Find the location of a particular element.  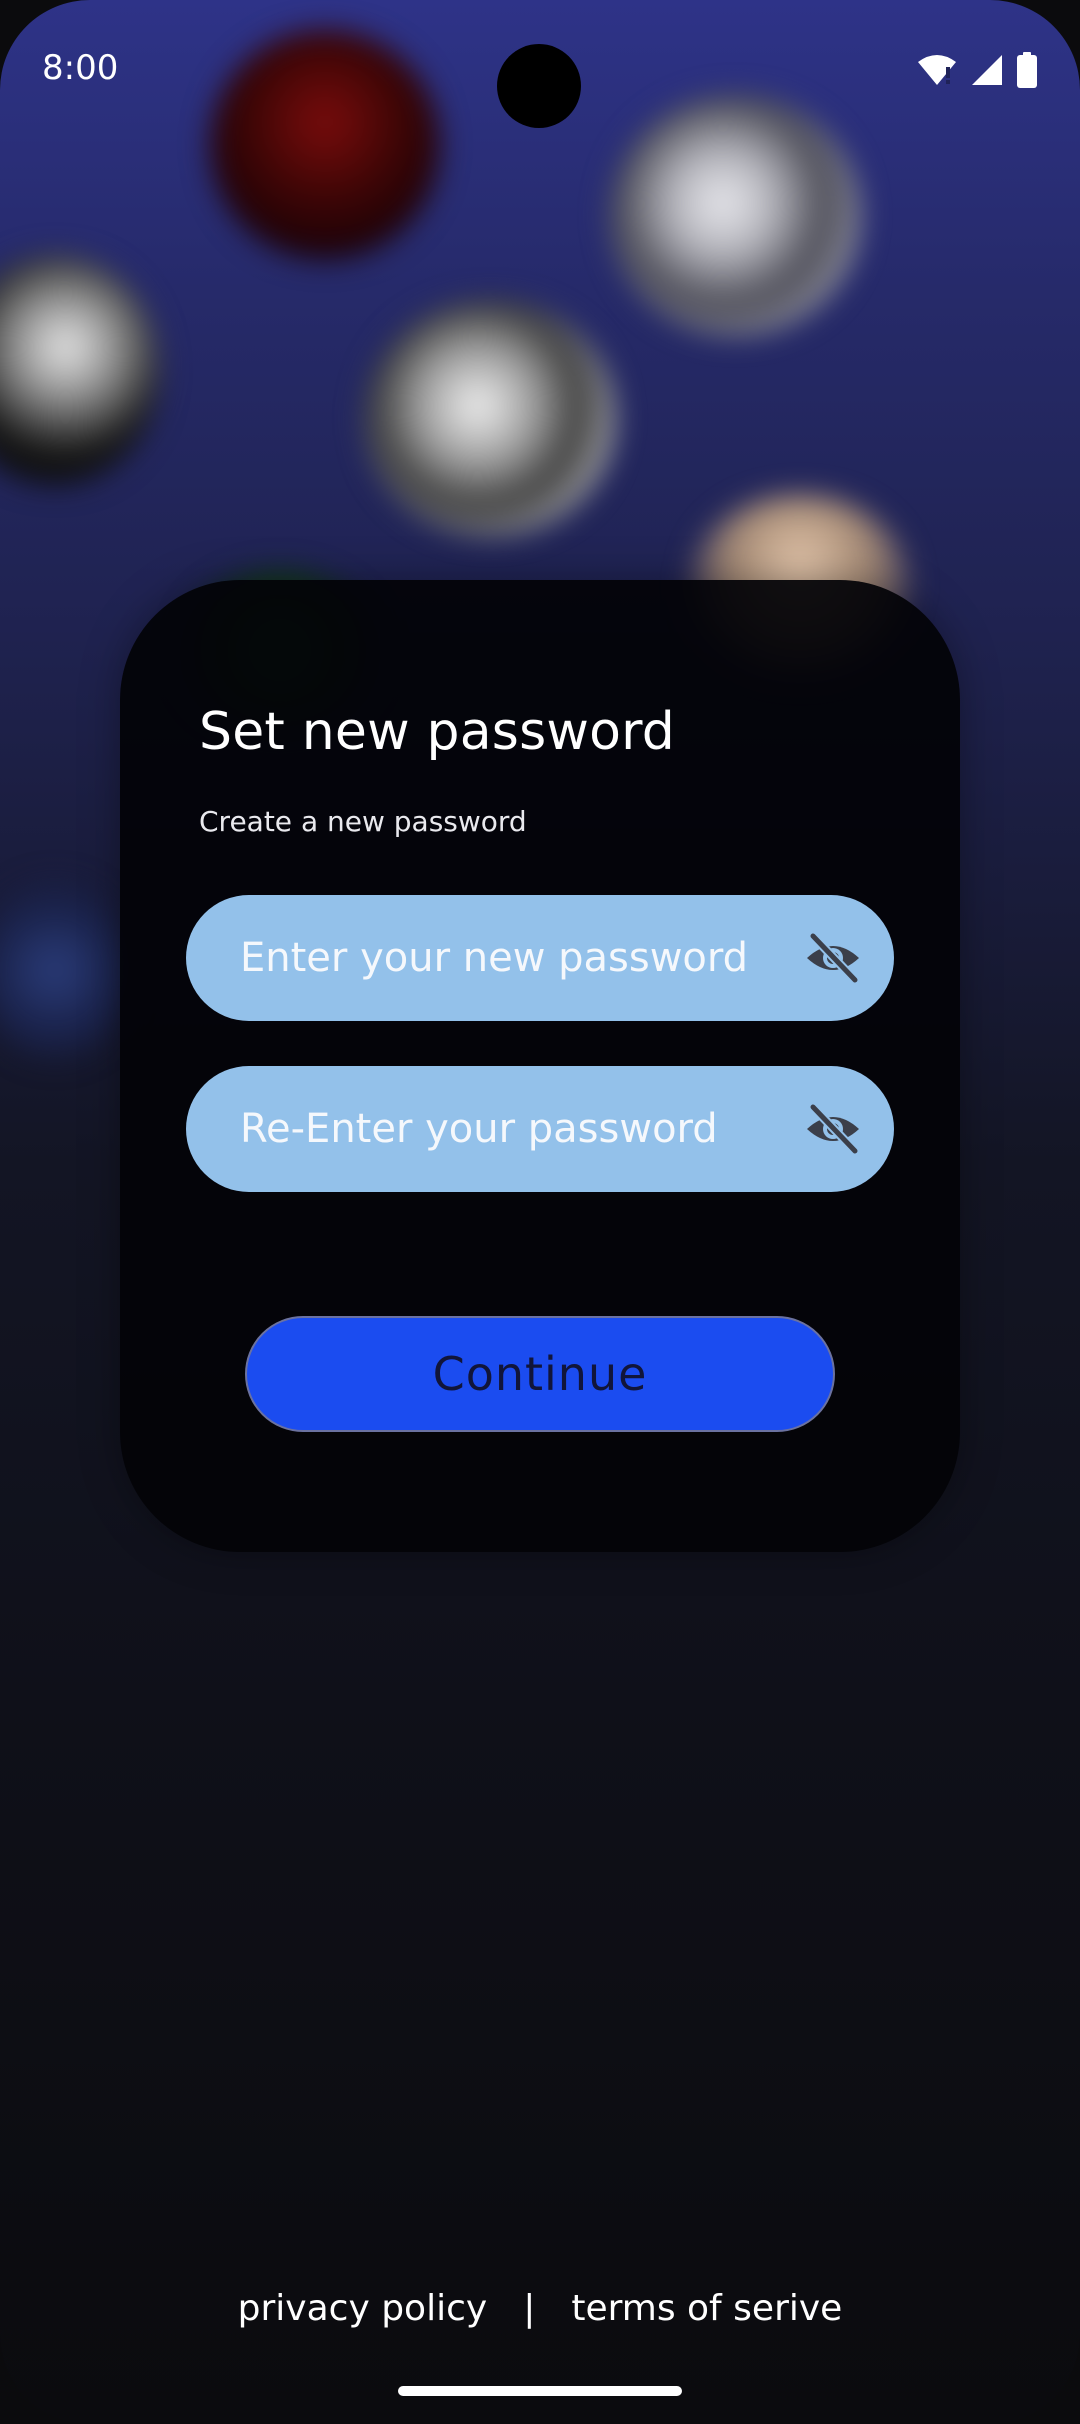

page-subtitle: Create a new password is located at coordinates (363, 821).